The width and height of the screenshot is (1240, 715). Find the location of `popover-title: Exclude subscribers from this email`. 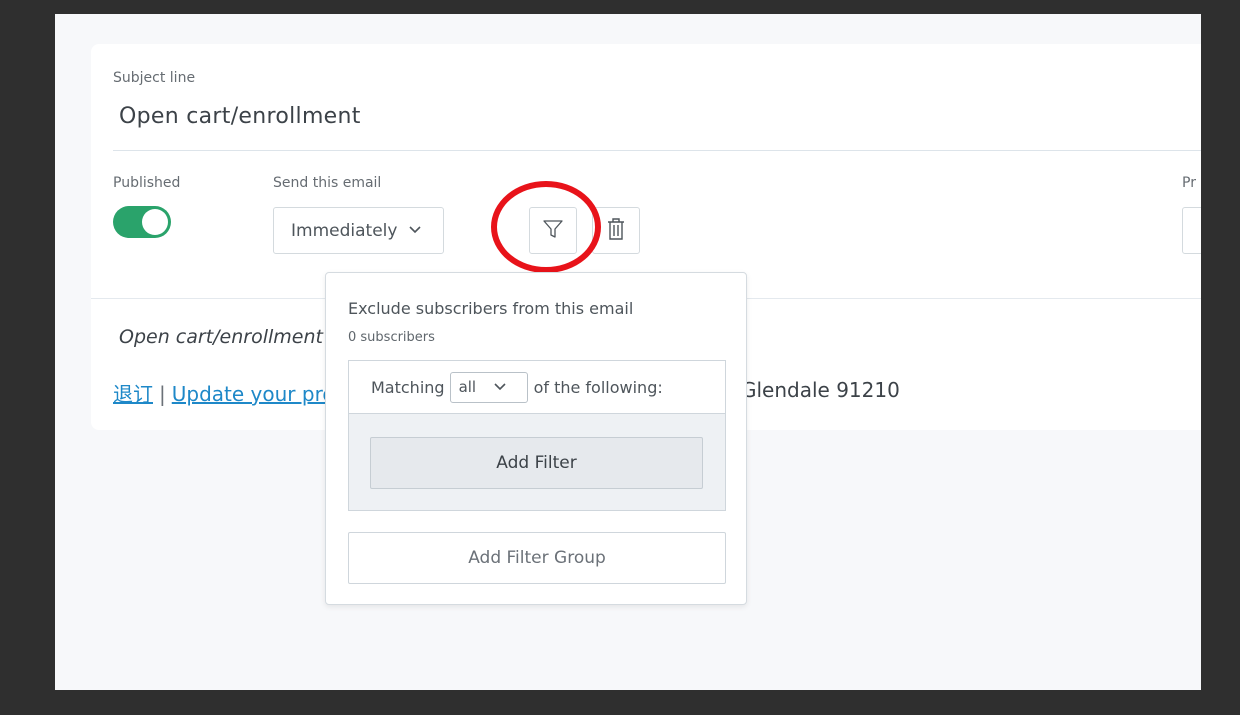

popover-title: Exclude subscribers from this email is located at coordinates (491, 308).